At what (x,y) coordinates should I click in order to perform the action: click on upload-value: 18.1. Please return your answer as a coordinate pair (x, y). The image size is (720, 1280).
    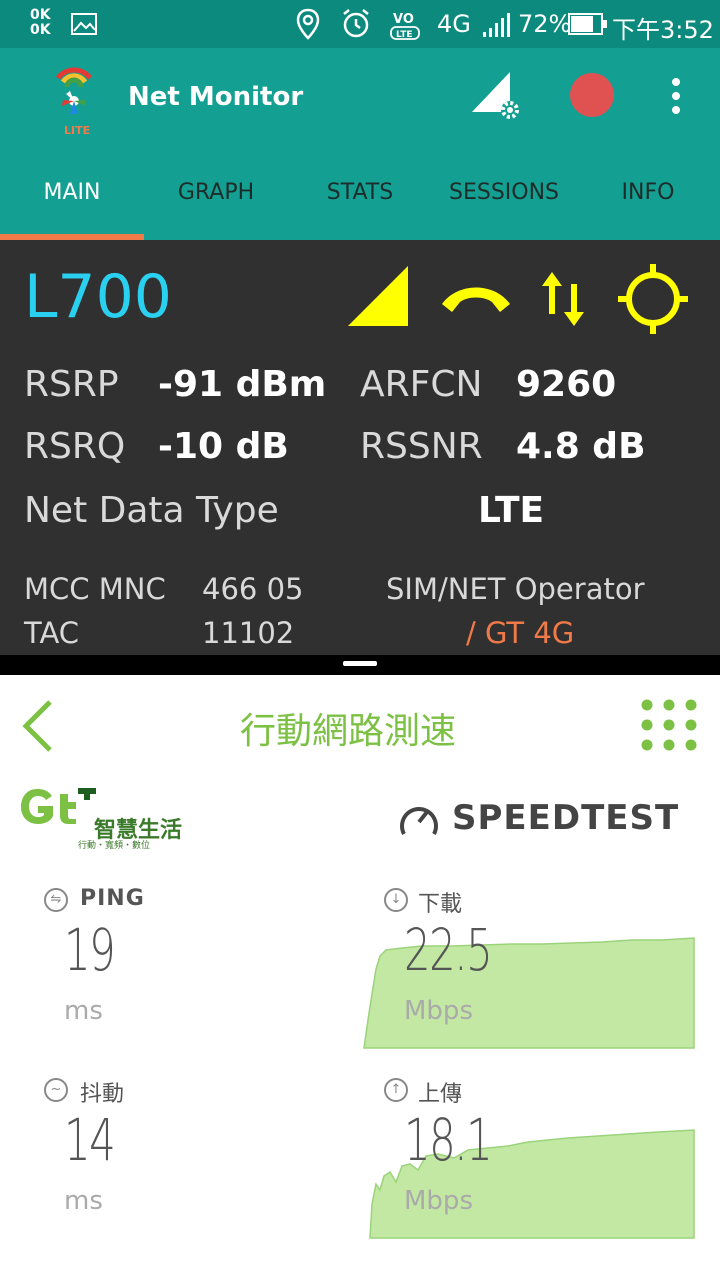
    Looking at the image, I should click on (448, 1140).